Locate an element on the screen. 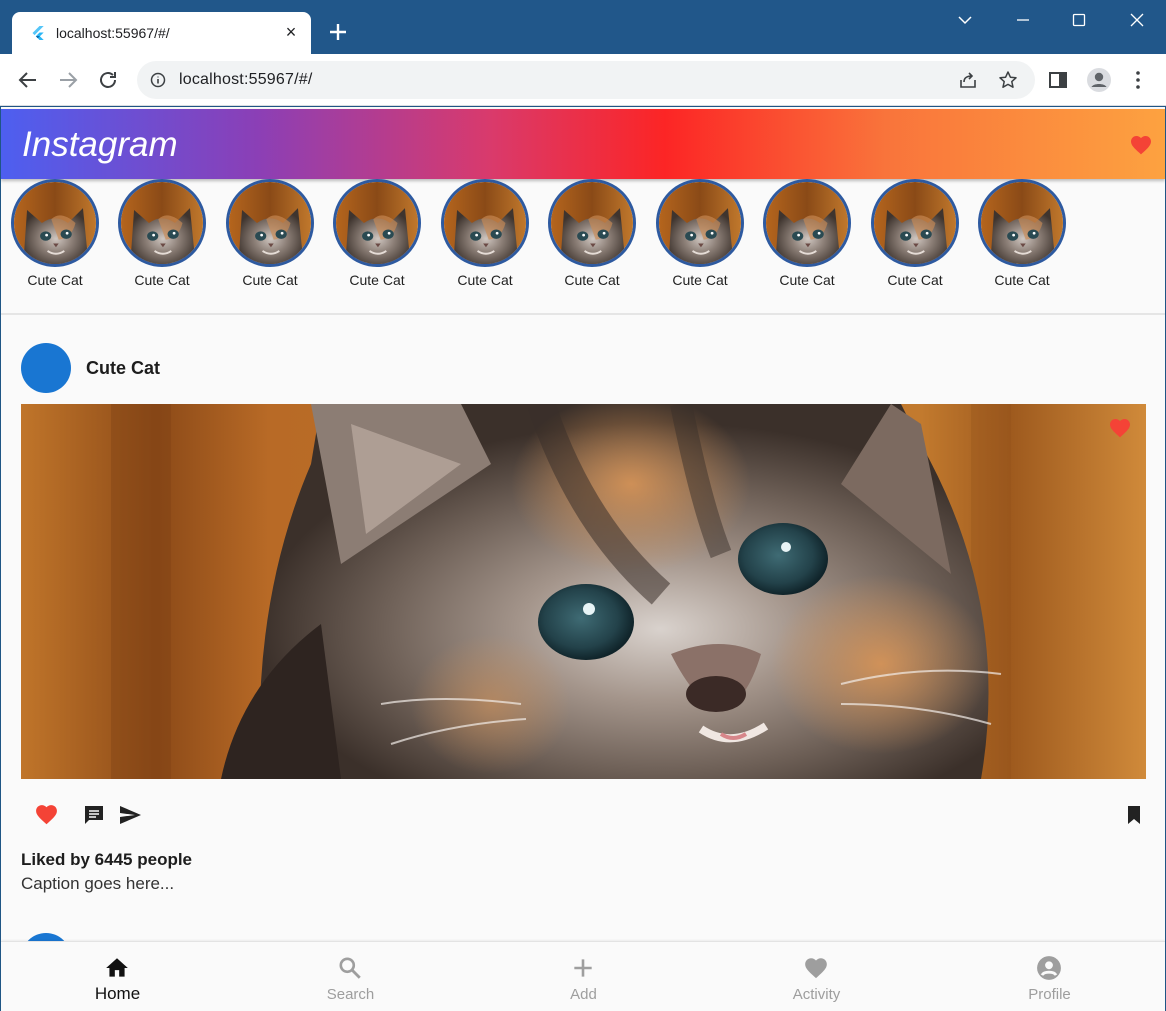 The image size is (1166, 1011). browser-tab: localhost:55967/#/ × is located at coordinates (161, 33).